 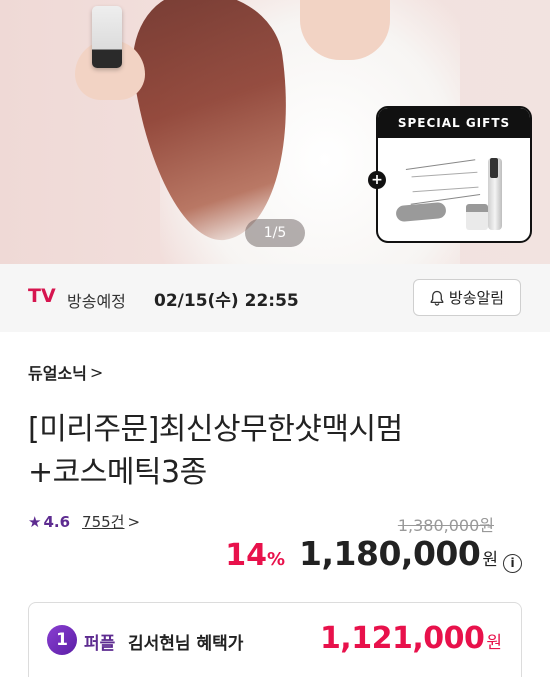 What do you see at coordinates (476, 298) in the screenshot?
I see `broadcast-alarm-label: 방송알림` at bounding box center [476, 298].